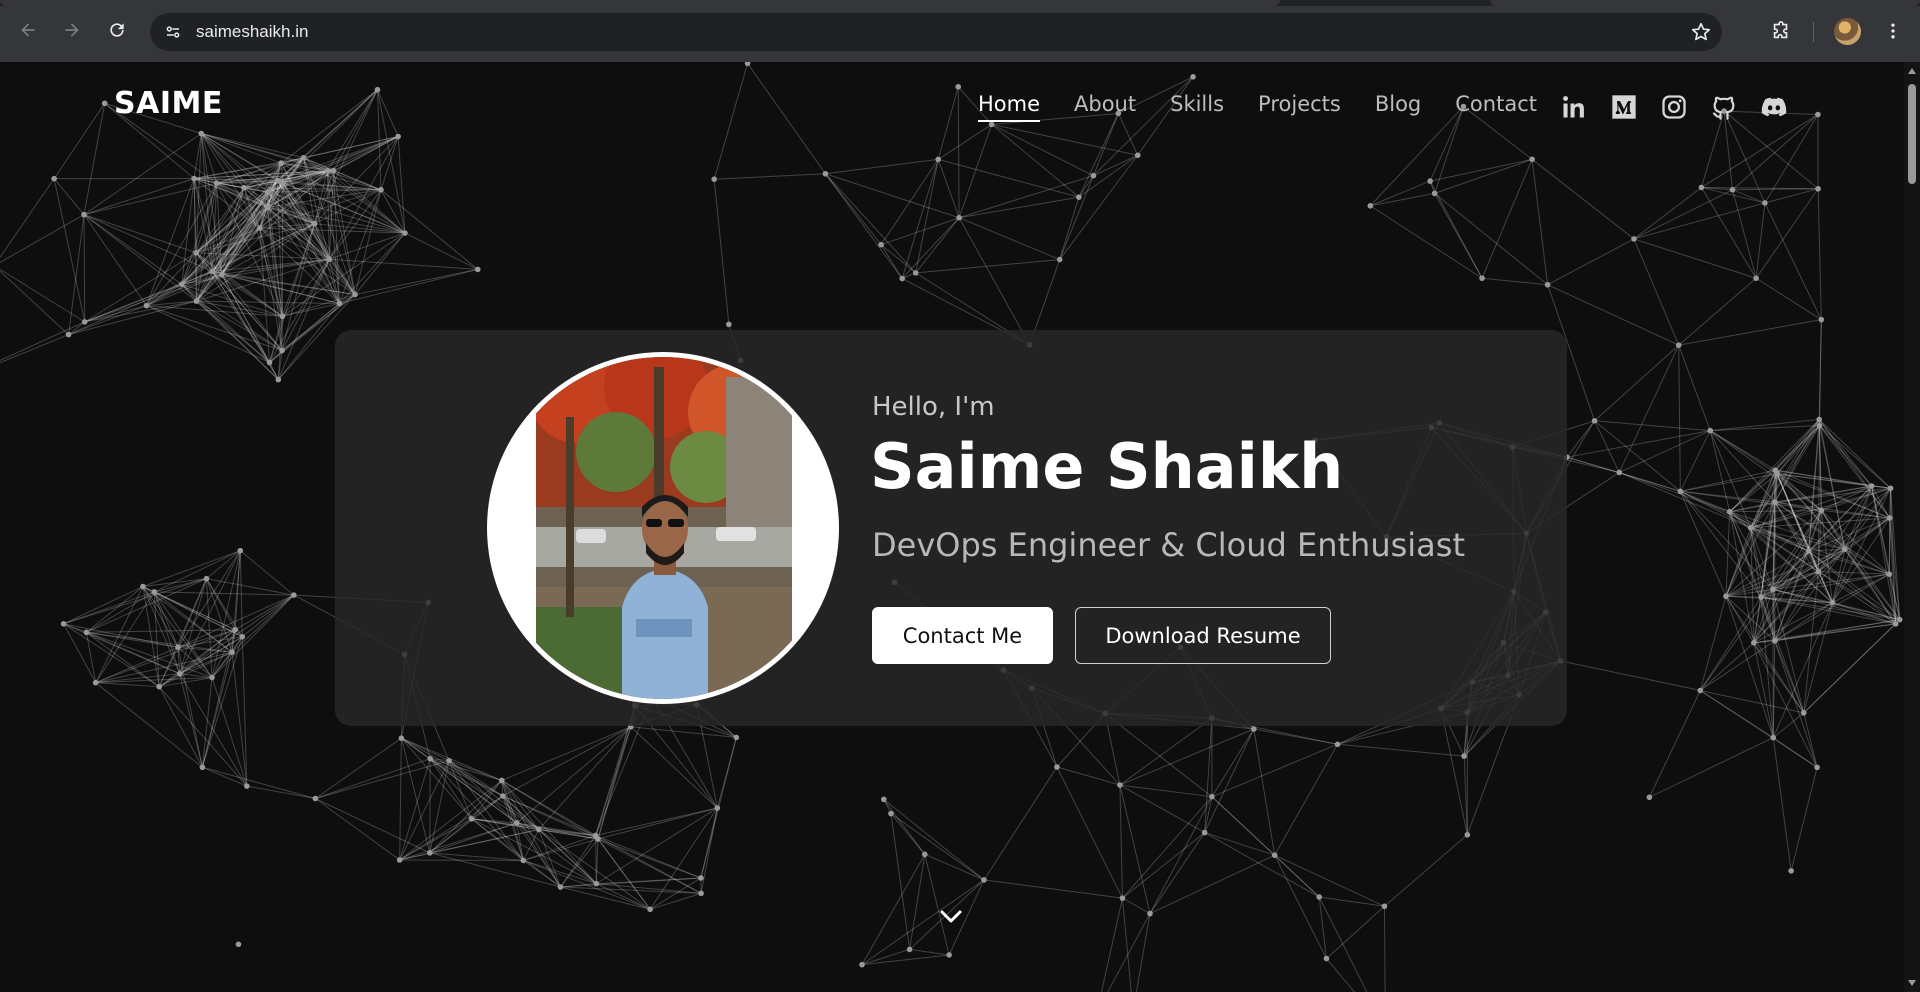  What do you see at coordinates (936, 32) in the screenshot?
I see `address-bar: saimeshaikh.in` at bounding box center [936, 32].